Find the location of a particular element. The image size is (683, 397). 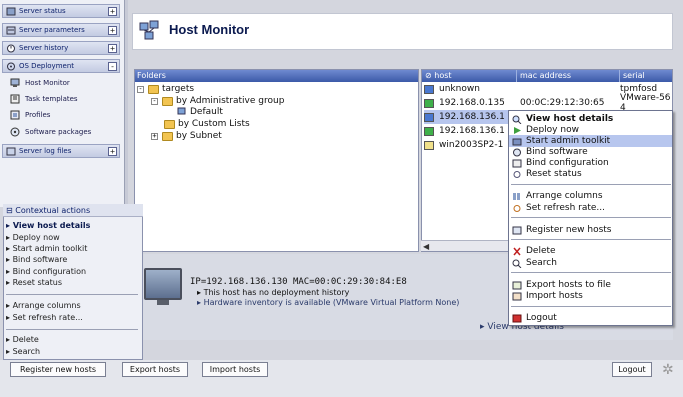

horizontal-scrollbar: ◀ is located at coordinates (464, 245).